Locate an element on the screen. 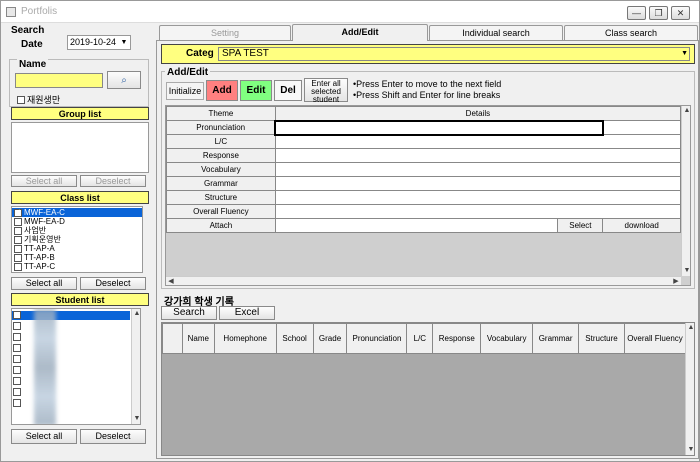 This screenshot has width=700, height=462. group-select-all-button: Select all is located at coordinates (44, 181).